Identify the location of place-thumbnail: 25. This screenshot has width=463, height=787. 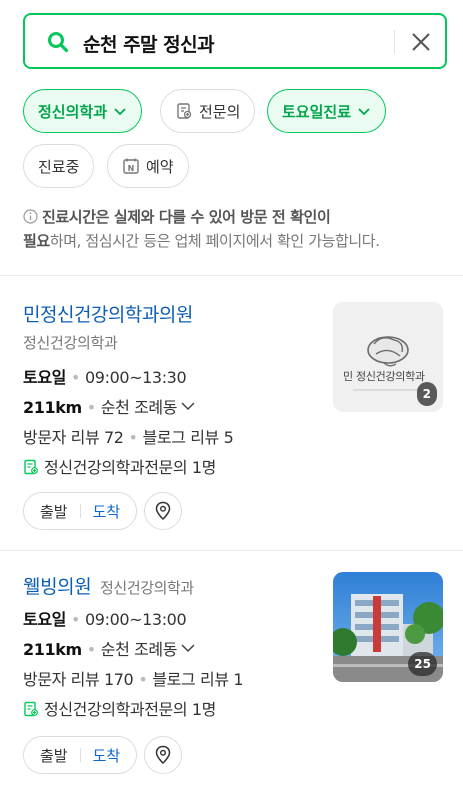
(388, 627).